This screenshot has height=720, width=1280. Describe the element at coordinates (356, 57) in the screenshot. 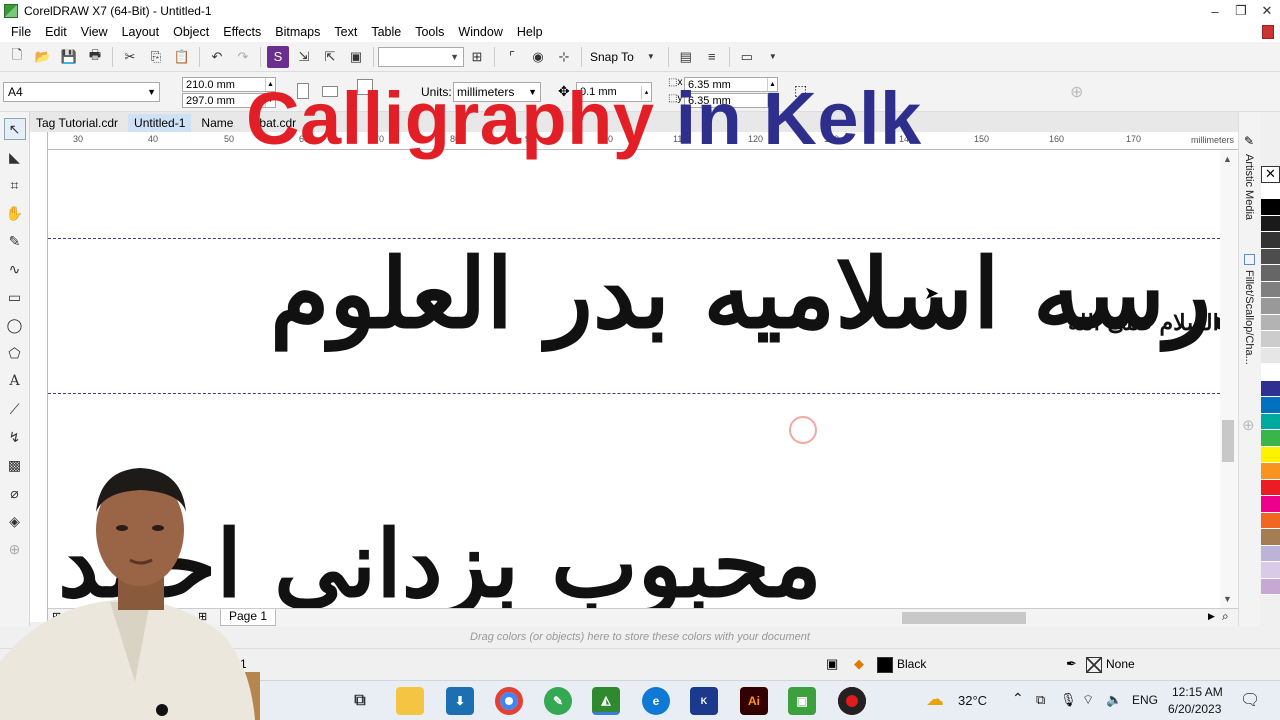

I see `publish-pdf-icon: ▣` at that location.